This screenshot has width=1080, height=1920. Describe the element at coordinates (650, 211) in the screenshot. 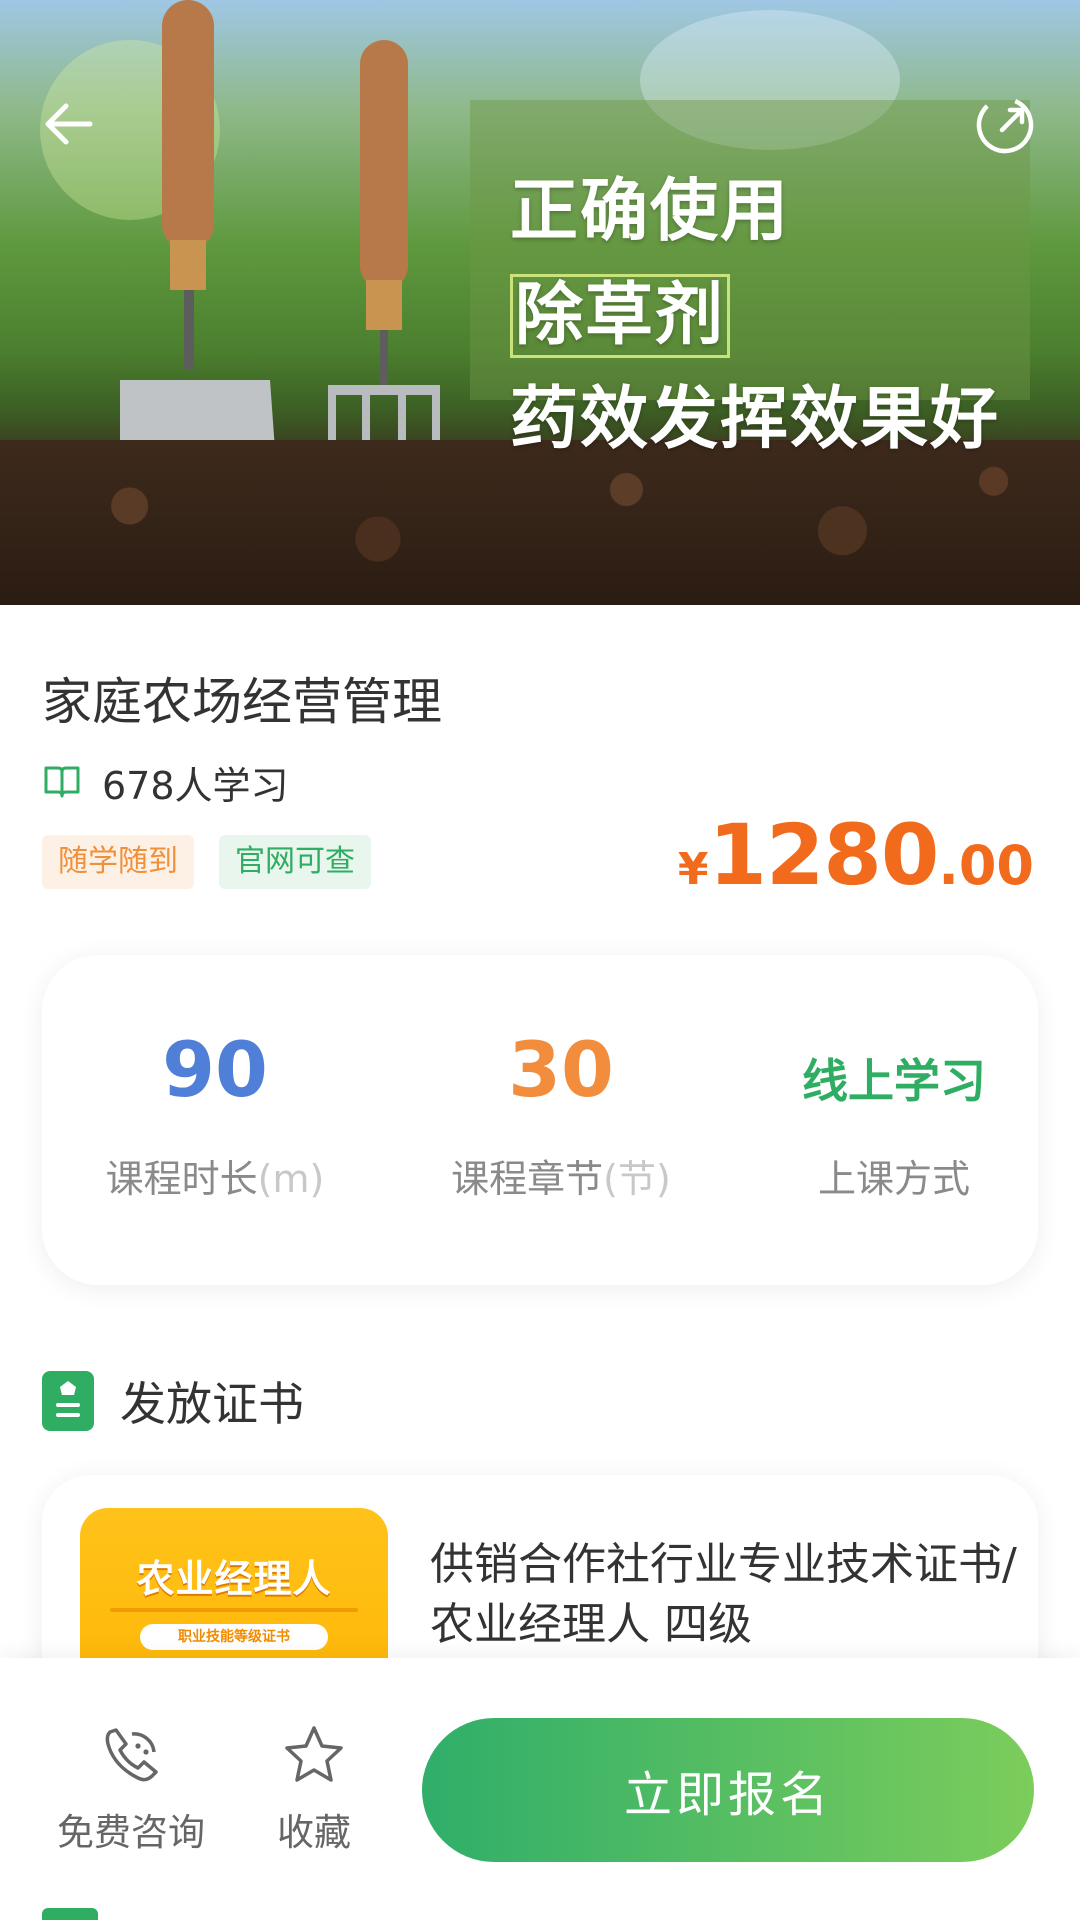

I see `headline-text: 正确使用` at that location.